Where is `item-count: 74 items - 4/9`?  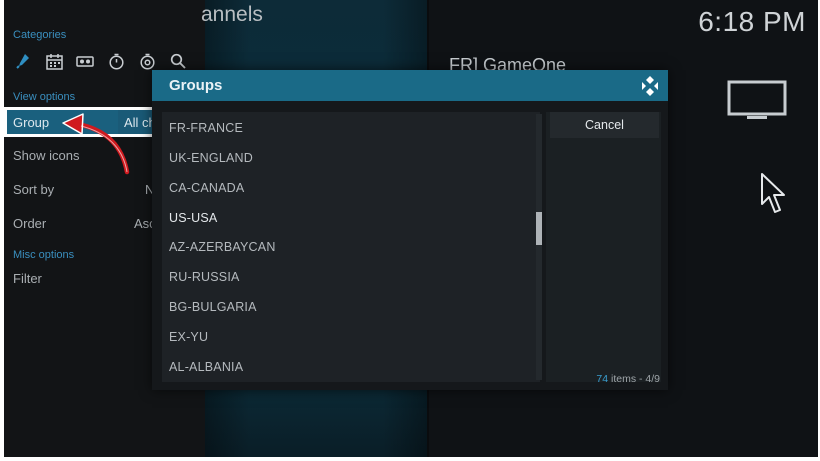
item-count: 74 items - 4/9 is located at coordinates (628, 379).